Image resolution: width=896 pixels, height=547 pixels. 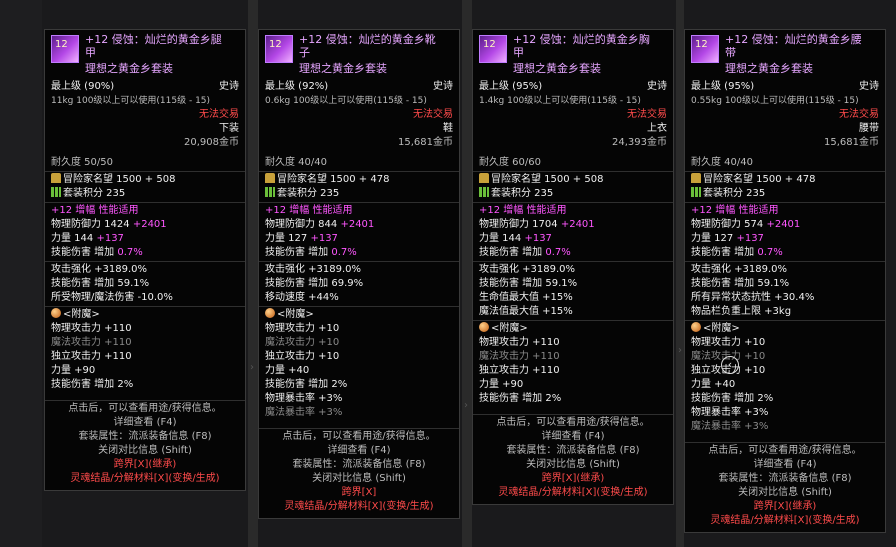 What do you see at coordinates (696, 327) in the screenshot?
I see `enchant-orb-icon` at bounding box center [696, 327].